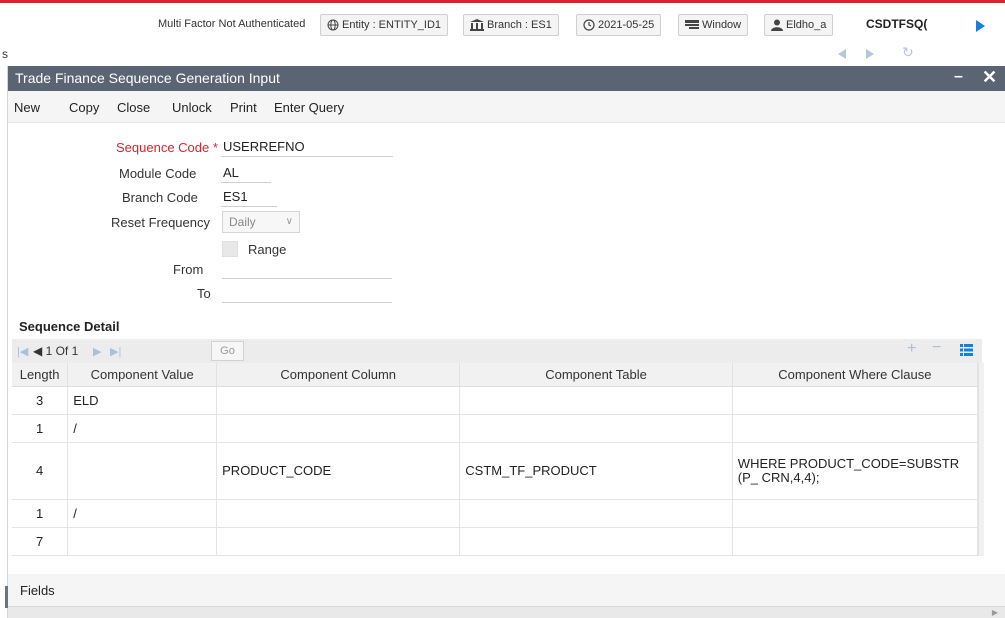 This screenshot has height=618, width=1005. Describe the element at coordinates (692, 24) in the screenshot. I see `window-icon` at that location.